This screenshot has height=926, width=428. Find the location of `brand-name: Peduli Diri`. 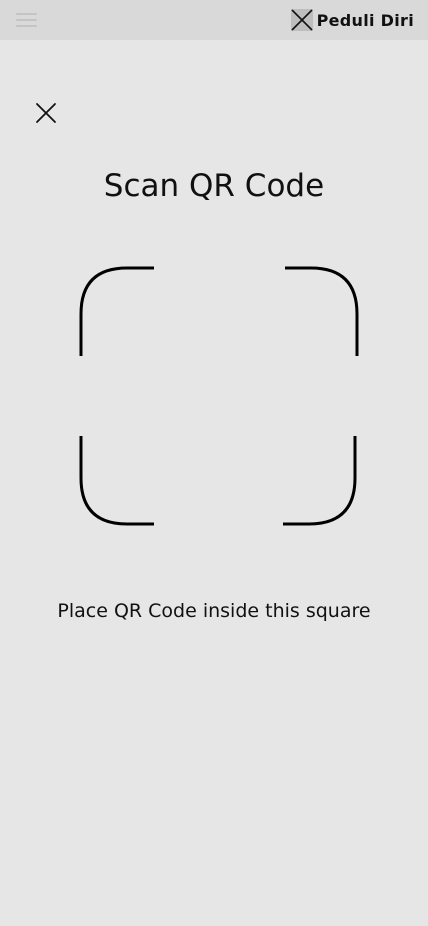

brand-name: Peduli Diri is located at coordinates (365, 20).